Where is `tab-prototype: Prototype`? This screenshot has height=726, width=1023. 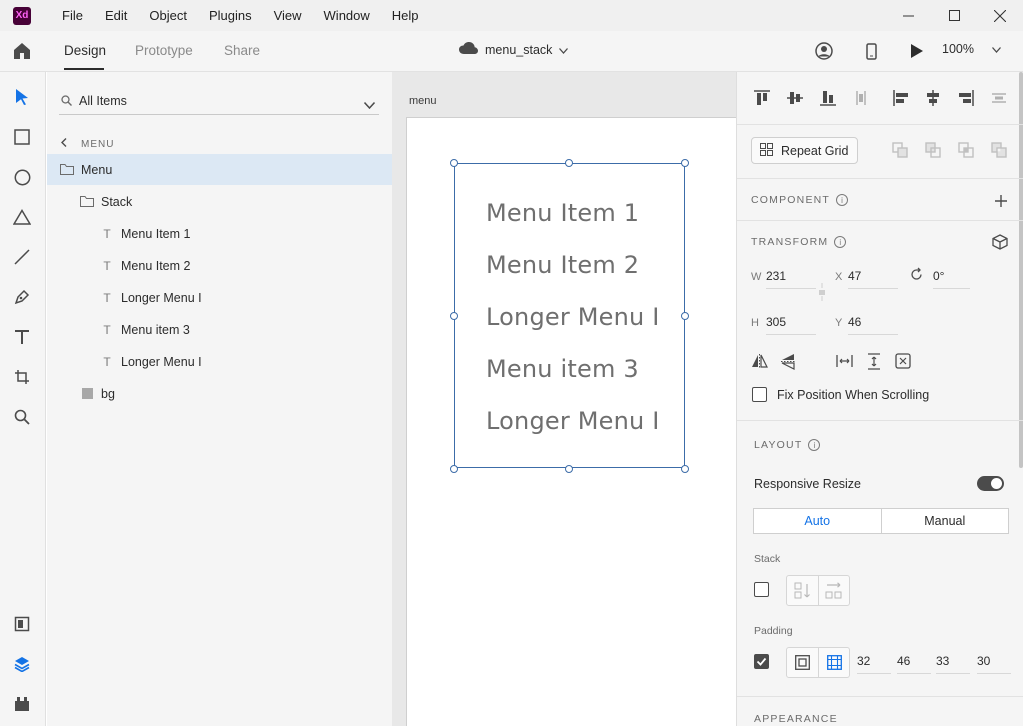 tab-prototype: Prototype is located at coordinates (164, 50).